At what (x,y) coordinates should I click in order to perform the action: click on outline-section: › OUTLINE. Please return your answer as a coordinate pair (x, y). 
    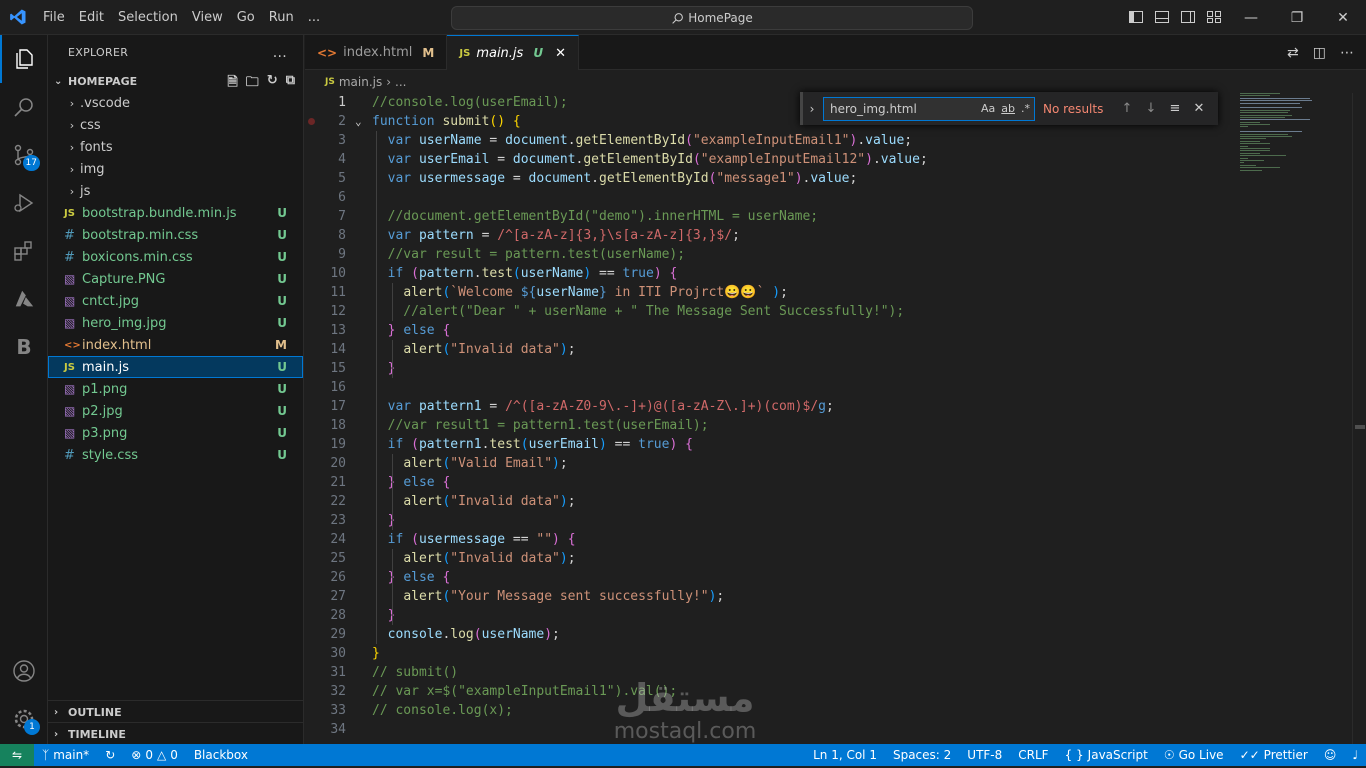
    Looking at the image, I should click on (176, 712).